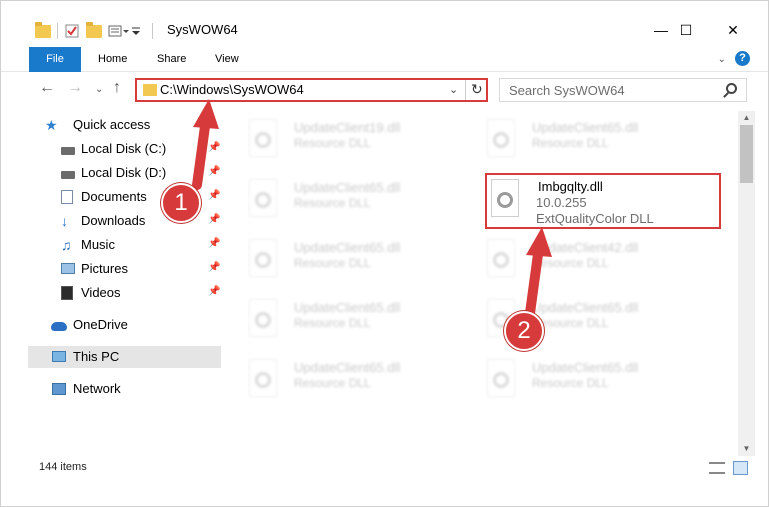 This screenshot has width=769, height=507. Describe the element at coordinates (97, 388) in the screenshot. I see `sidebar-item-label: Network` at that location.